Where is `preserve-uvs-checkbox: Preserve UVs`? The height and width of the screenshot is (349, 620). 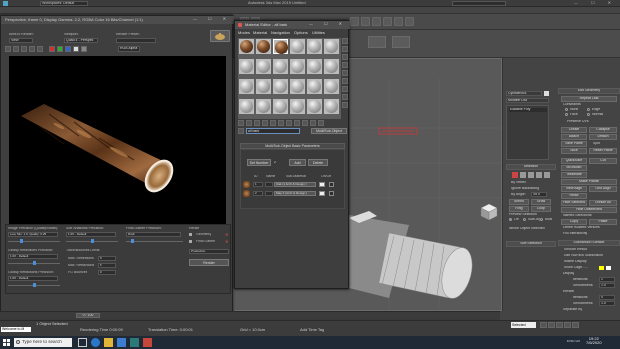
preserve-uvs-checkbox: Preserve UVs is located at coordinates (578, 122).